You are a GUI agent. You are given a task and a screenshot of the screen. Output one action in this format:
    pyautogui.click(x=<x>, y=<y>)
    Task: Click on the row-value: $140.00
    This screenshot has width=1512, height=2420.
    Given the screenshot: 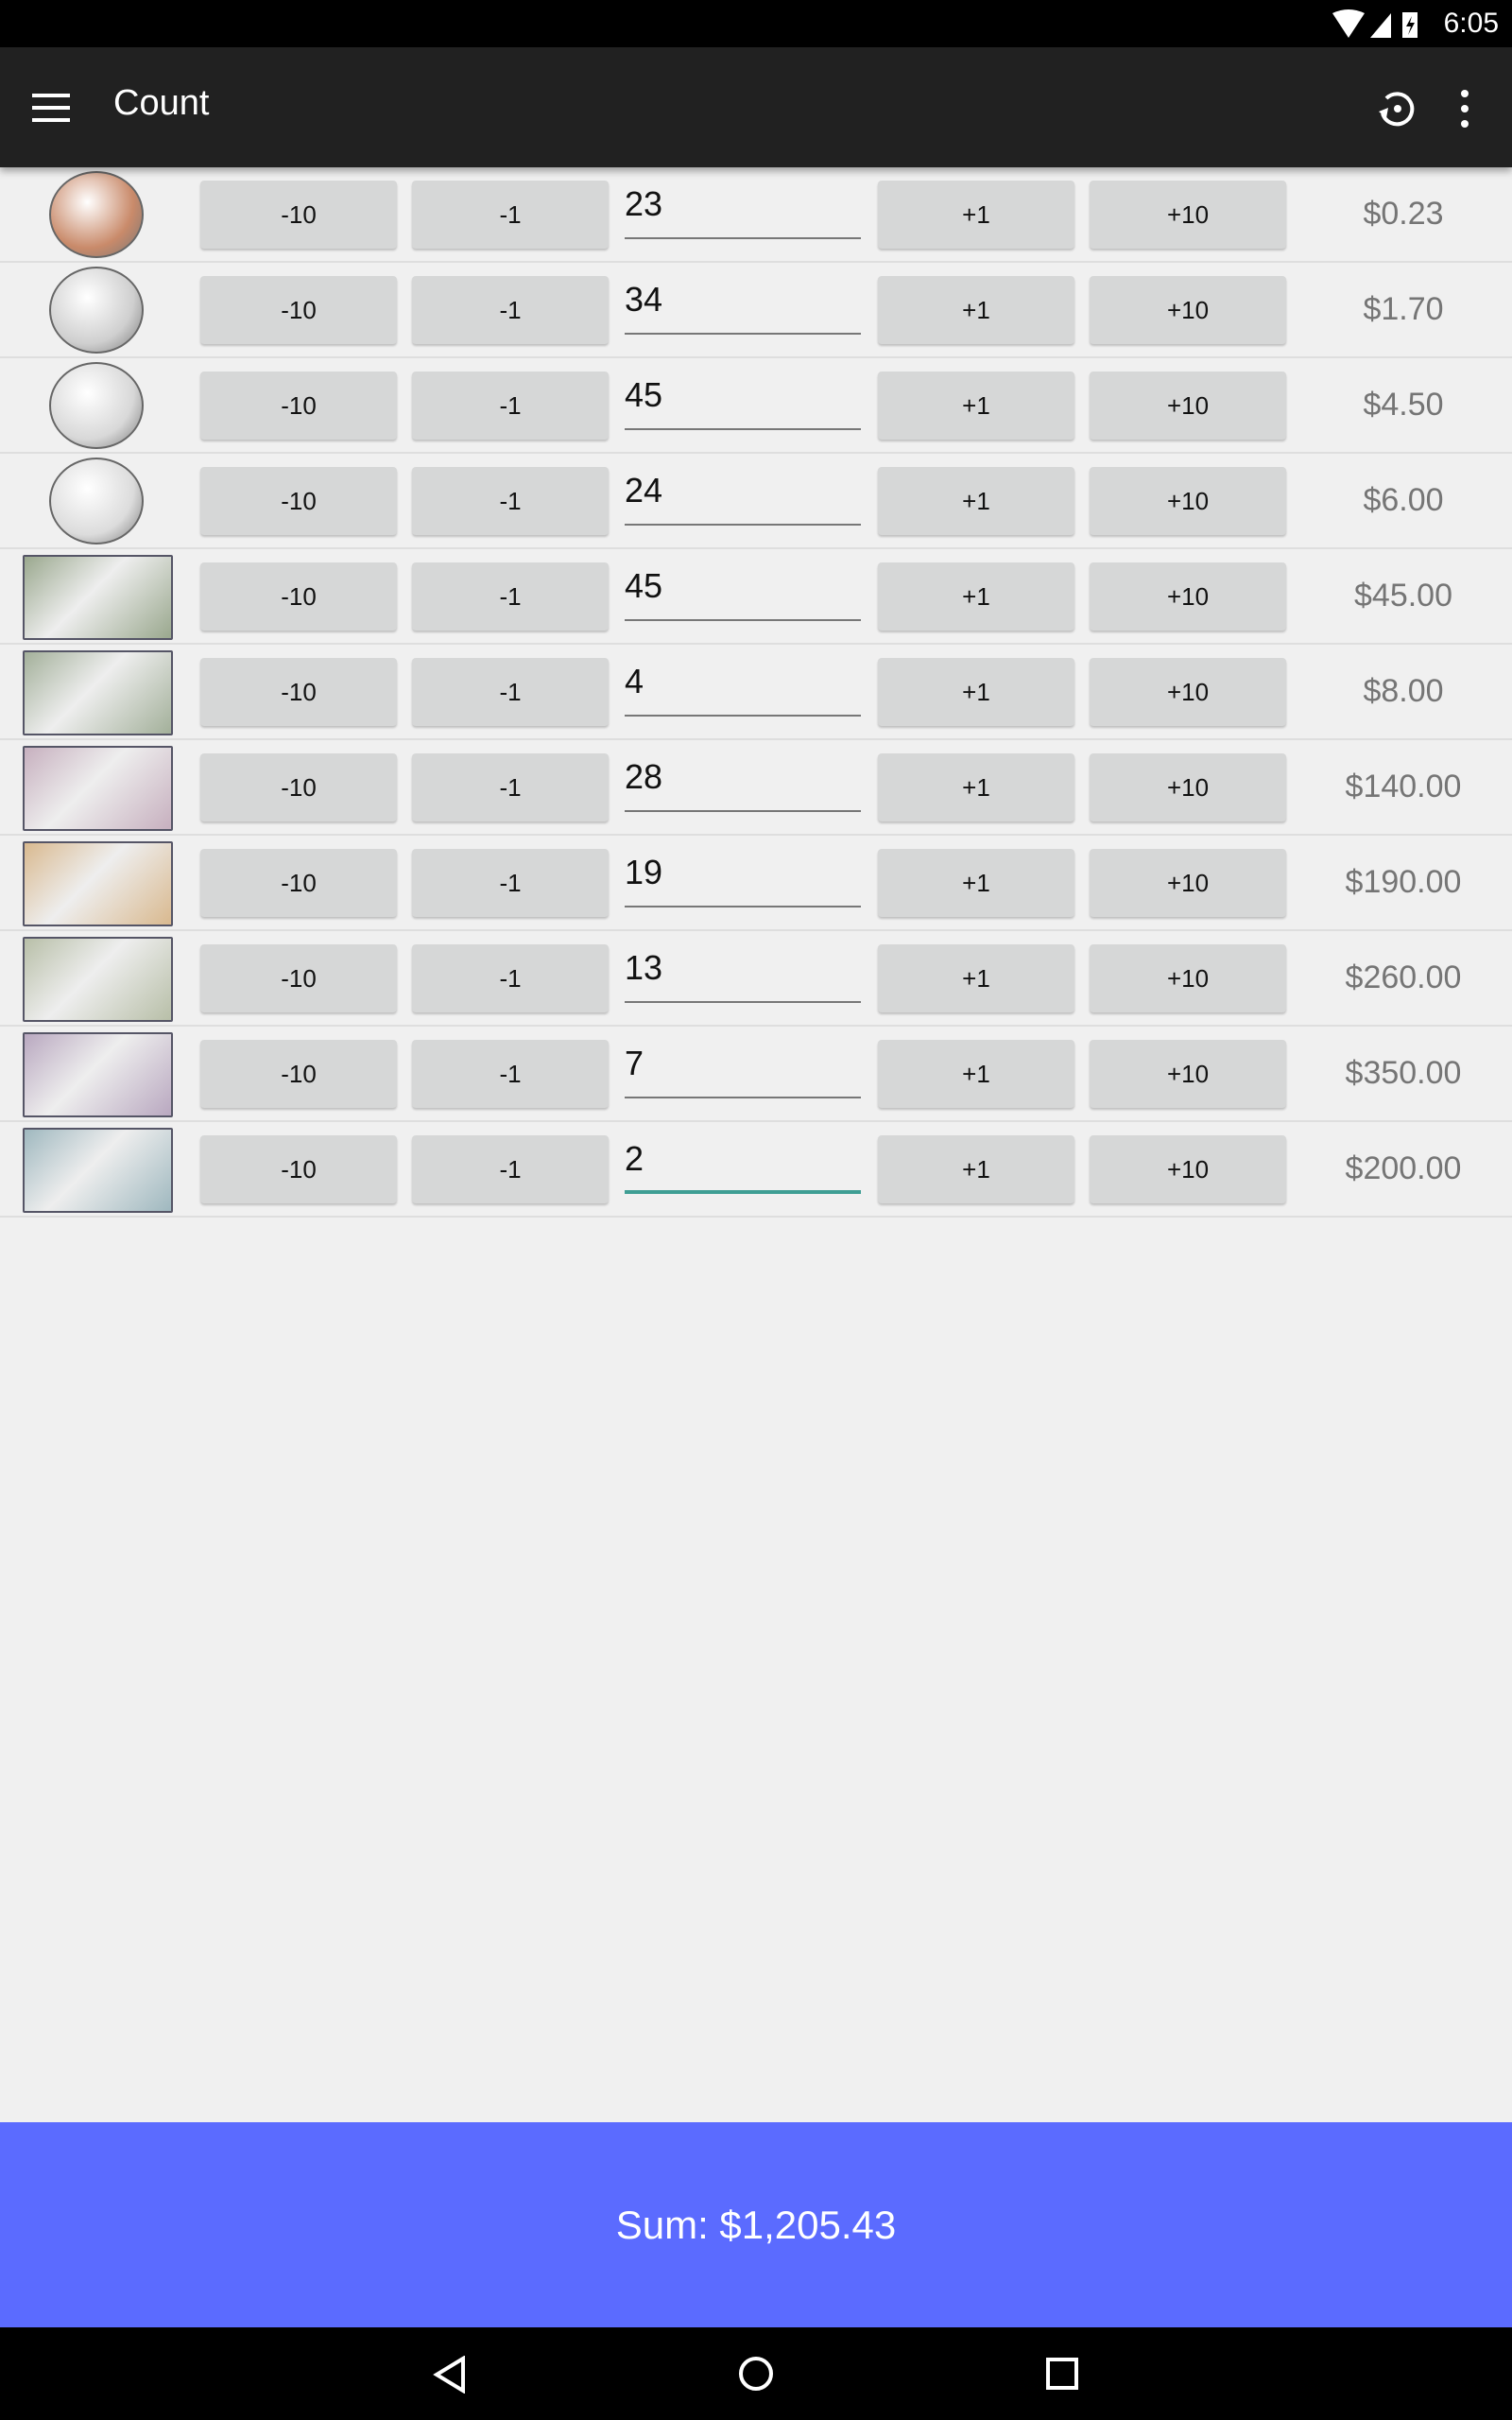 What is the action you would take?
    pyautogui.click(x=1403, y=786)
    